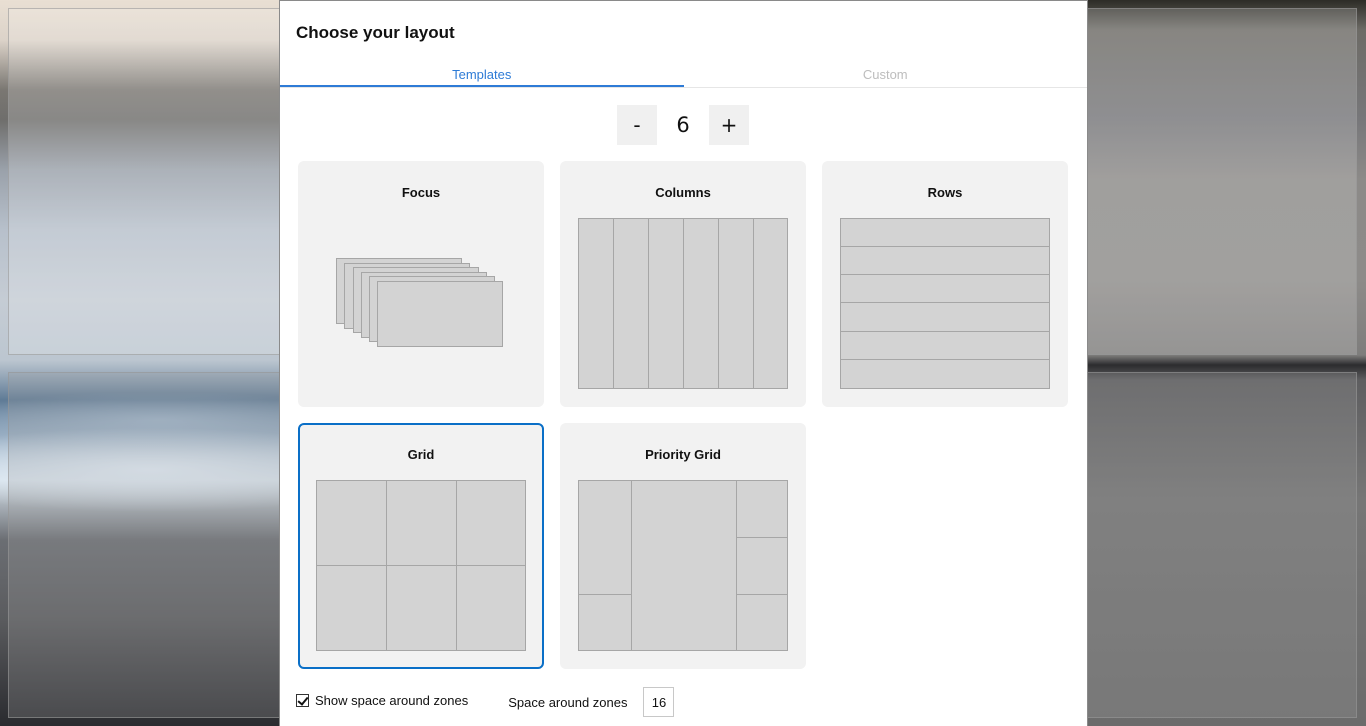 Image resolution: width=1366 pixels, height=726 pixels. Describe the element at coordinates (683, 454) in the screenshot. I see `template-title: Priority Grid` at that location.